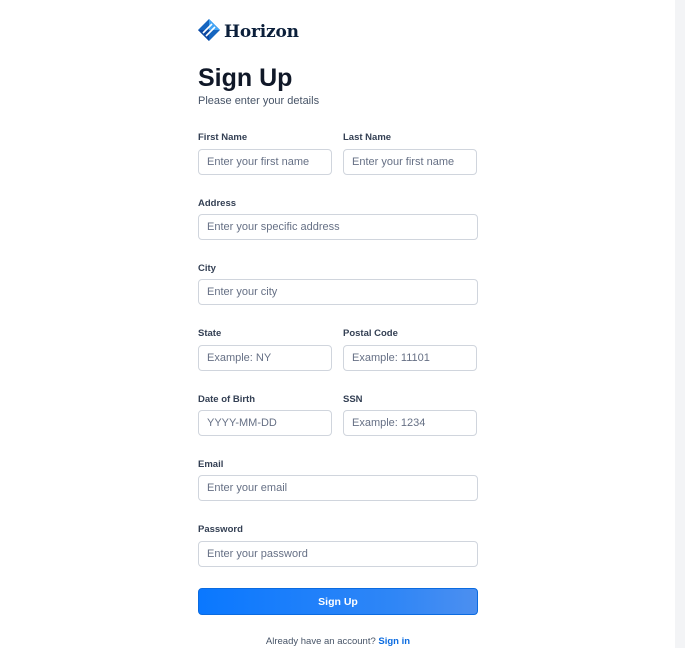 The image size is (685, 648). Describe the element at coordinates (265, 162) in the screenshot. I see `first-name-input` at that location.